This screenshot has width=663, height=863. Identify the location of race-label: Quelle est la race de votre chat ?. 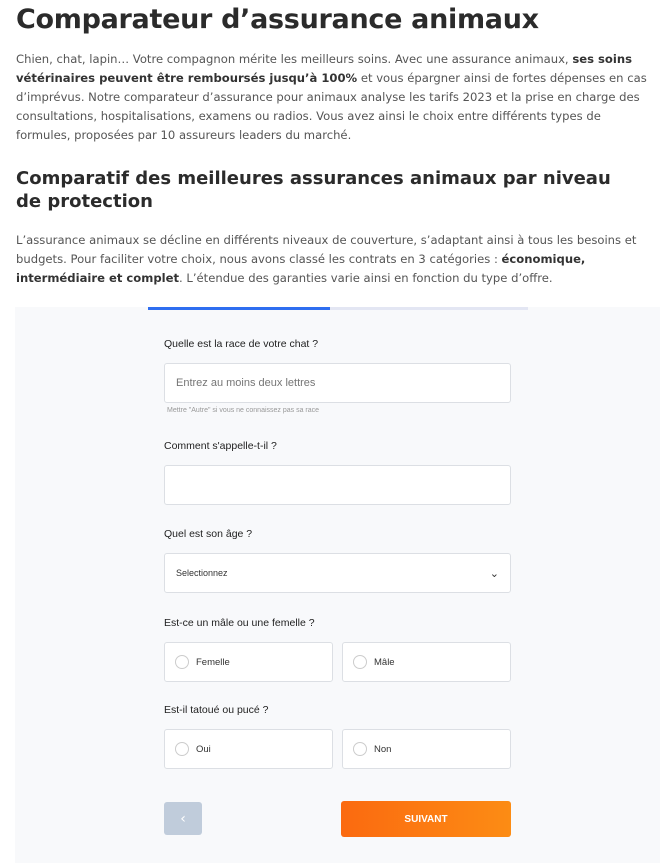
(241, 344).